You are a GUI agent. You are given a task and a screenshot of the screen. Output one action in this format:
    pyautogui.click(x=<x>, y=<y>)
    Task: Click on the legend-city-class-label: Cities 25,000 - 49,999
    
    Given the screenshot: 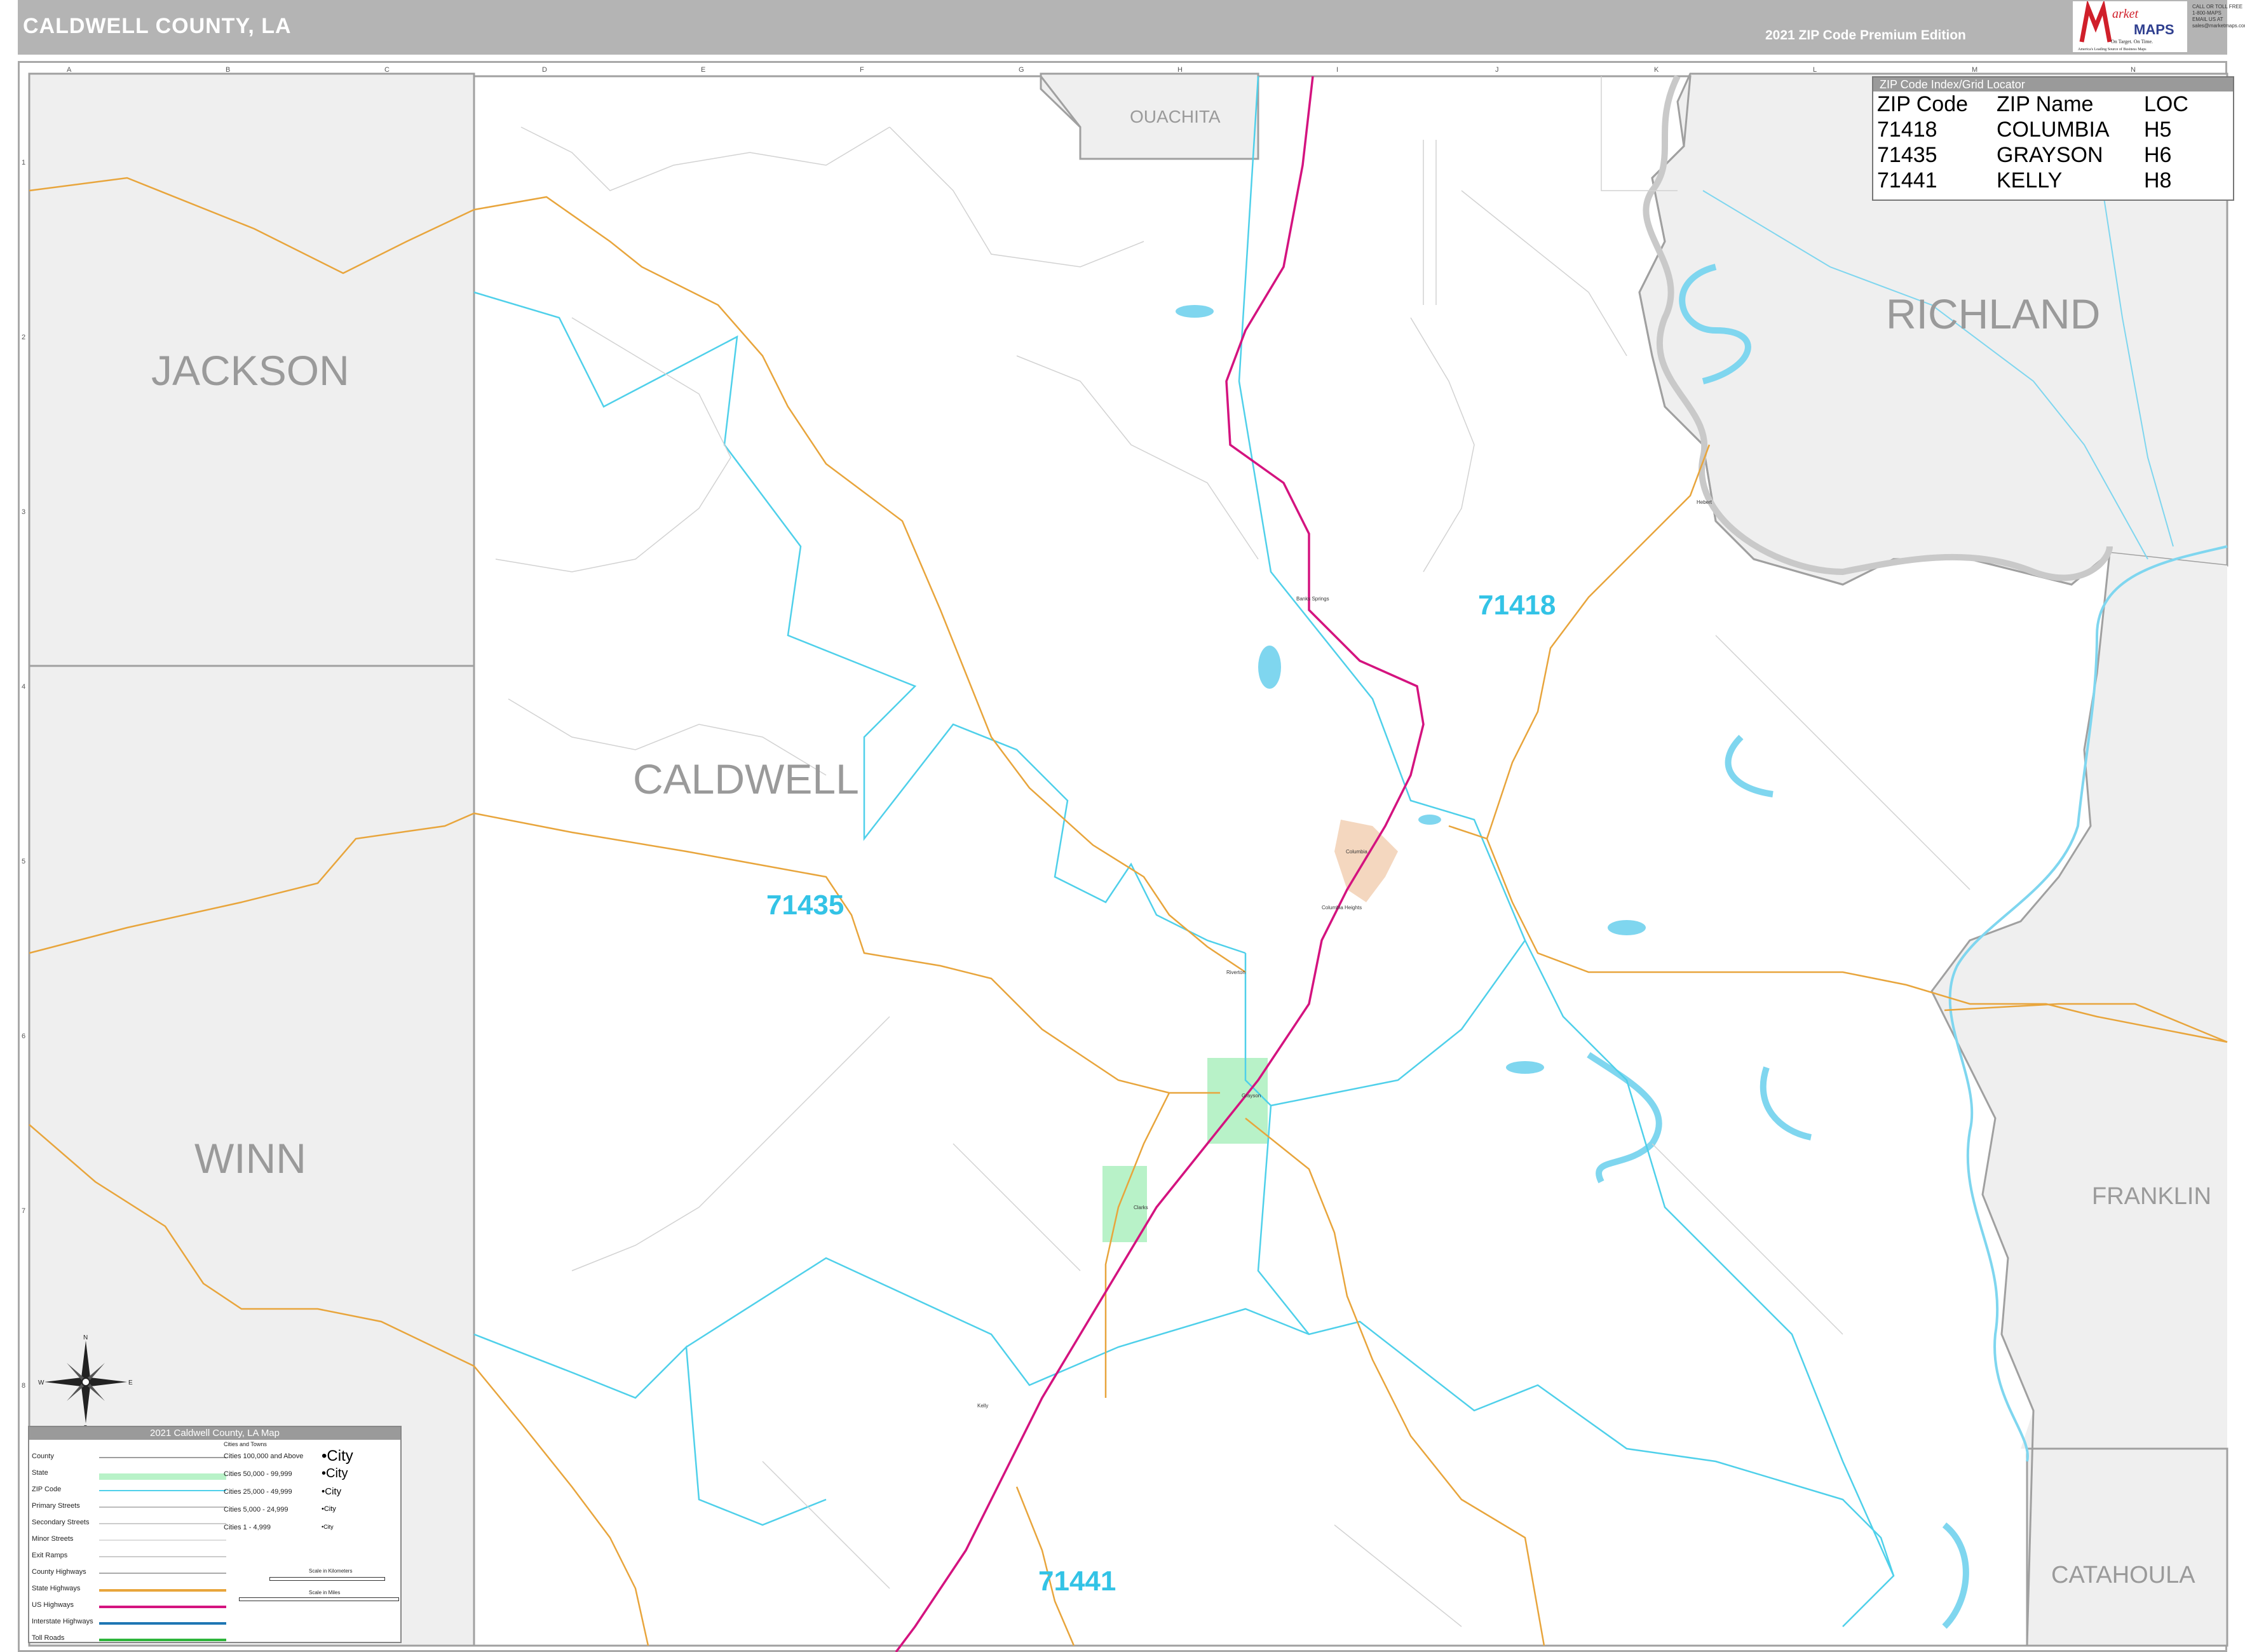 What is the action you would take?
    pyautogui.click(x=258, y=1492)
    